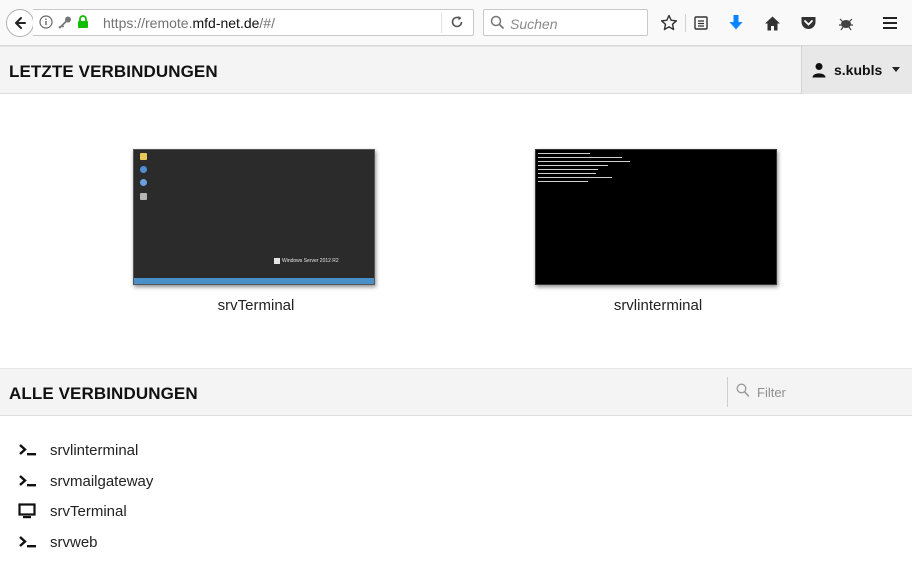 The height and width of the screenshot is (569, 912). I want to click on connection-name: srvmailgateway, so click(102, 481).